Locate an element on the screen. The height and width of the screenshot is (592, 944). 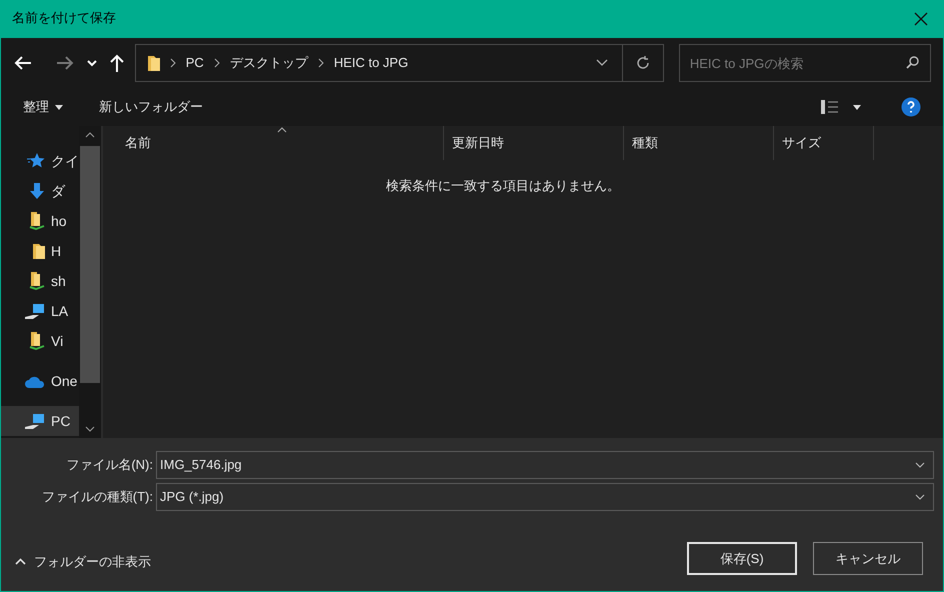
column-header: 名前 is located at coordinates (138, 143).